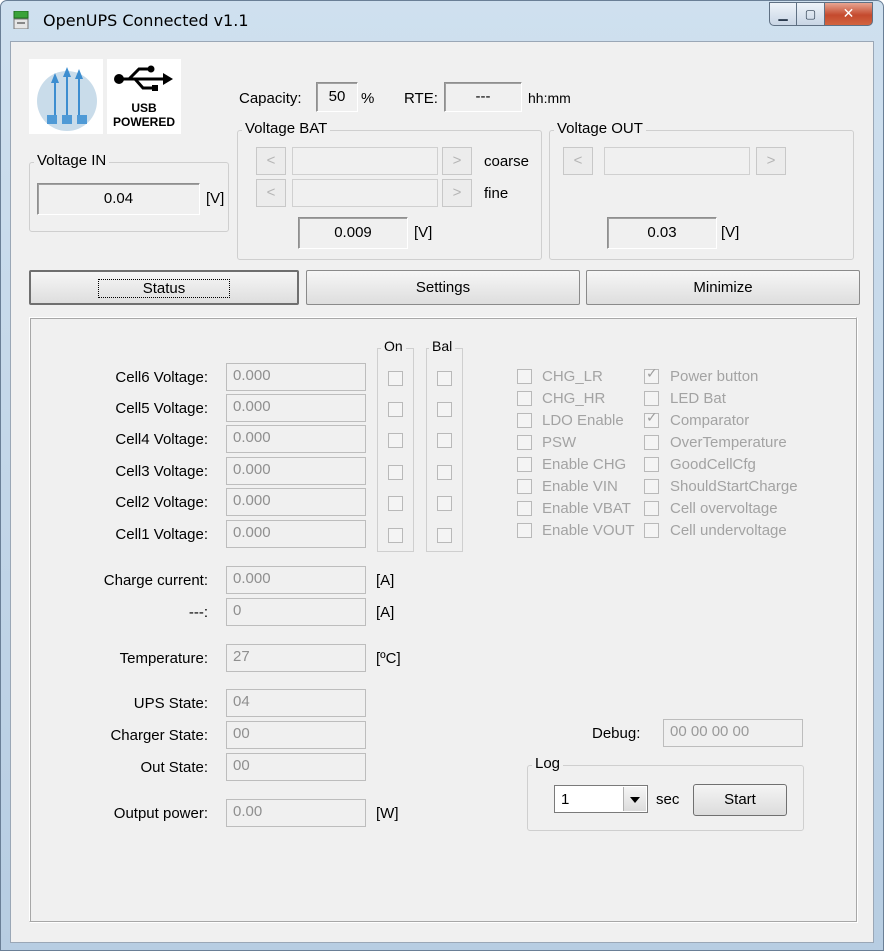 The height and width of the screenshot is (951, 884). Describe the element at coordinates (395, 503) in the screenshot. I see `cell2-on-checkbox` at that location.